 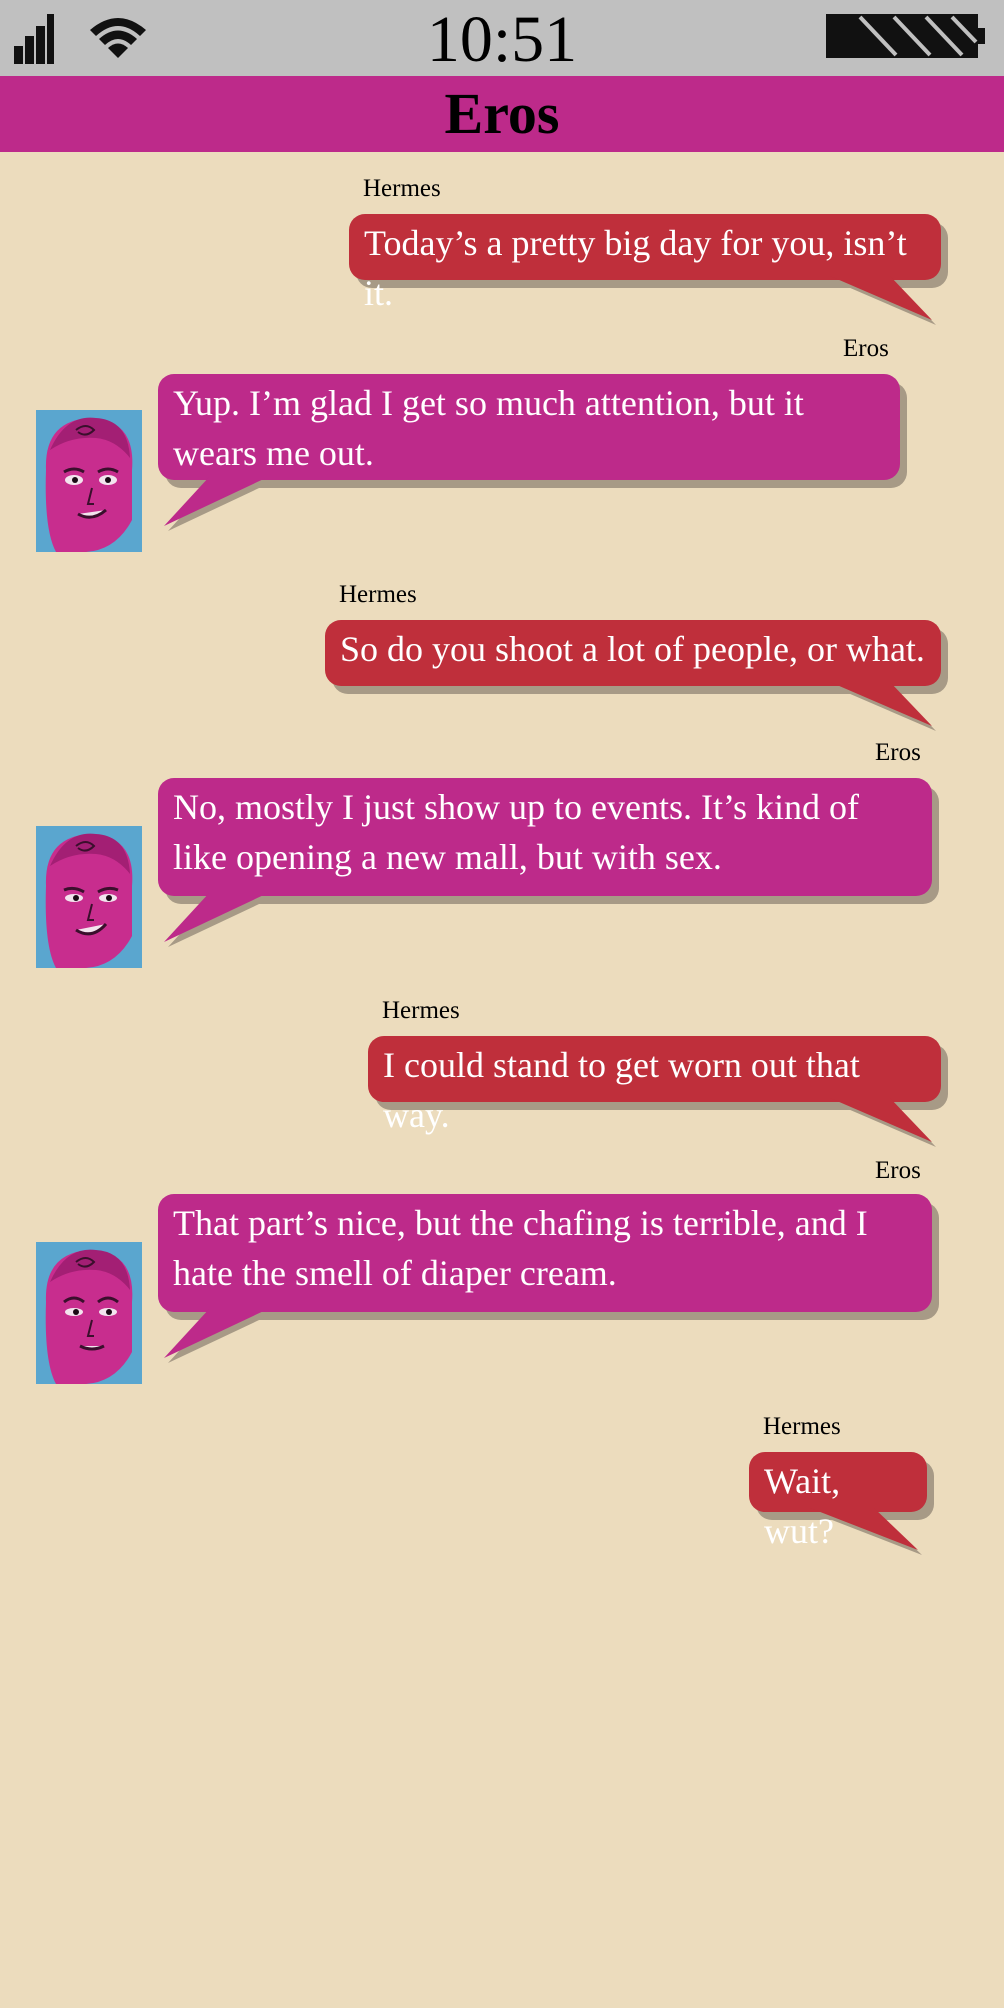 I want to click on status-bar: 10:51, so click(x=502, y=38).